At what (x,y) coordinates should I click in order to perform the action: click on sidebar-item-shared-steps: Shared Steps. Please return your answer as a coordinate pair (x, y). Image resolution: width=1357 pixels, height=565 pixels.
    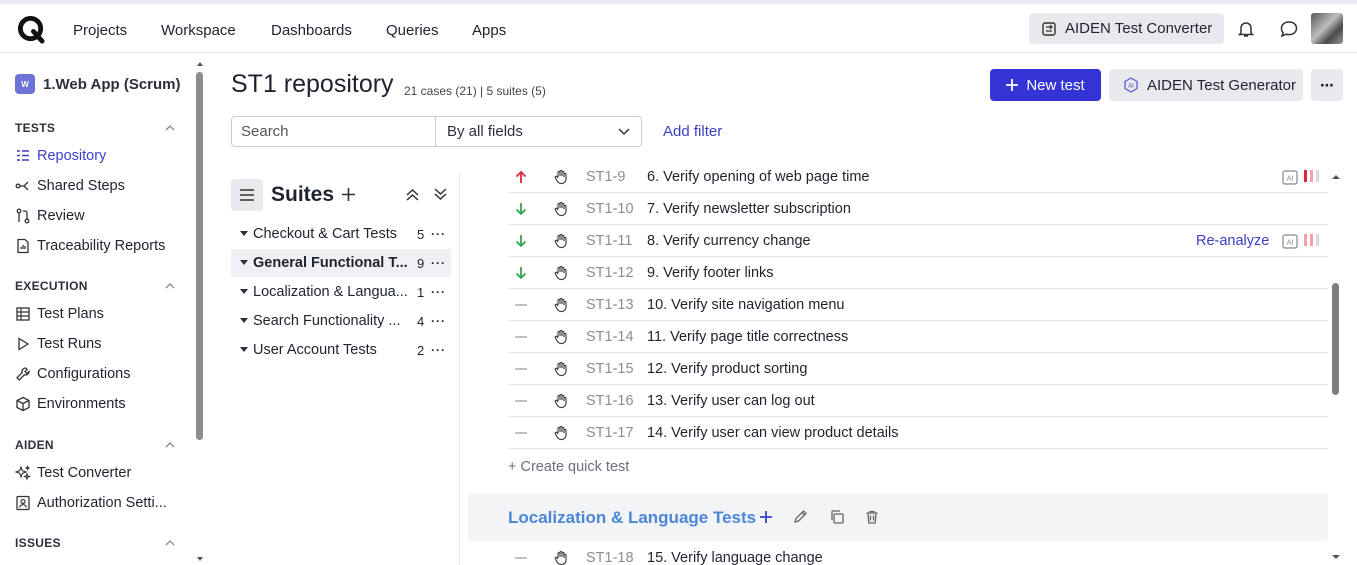
    Looking at the image, I should click on (70, 186).